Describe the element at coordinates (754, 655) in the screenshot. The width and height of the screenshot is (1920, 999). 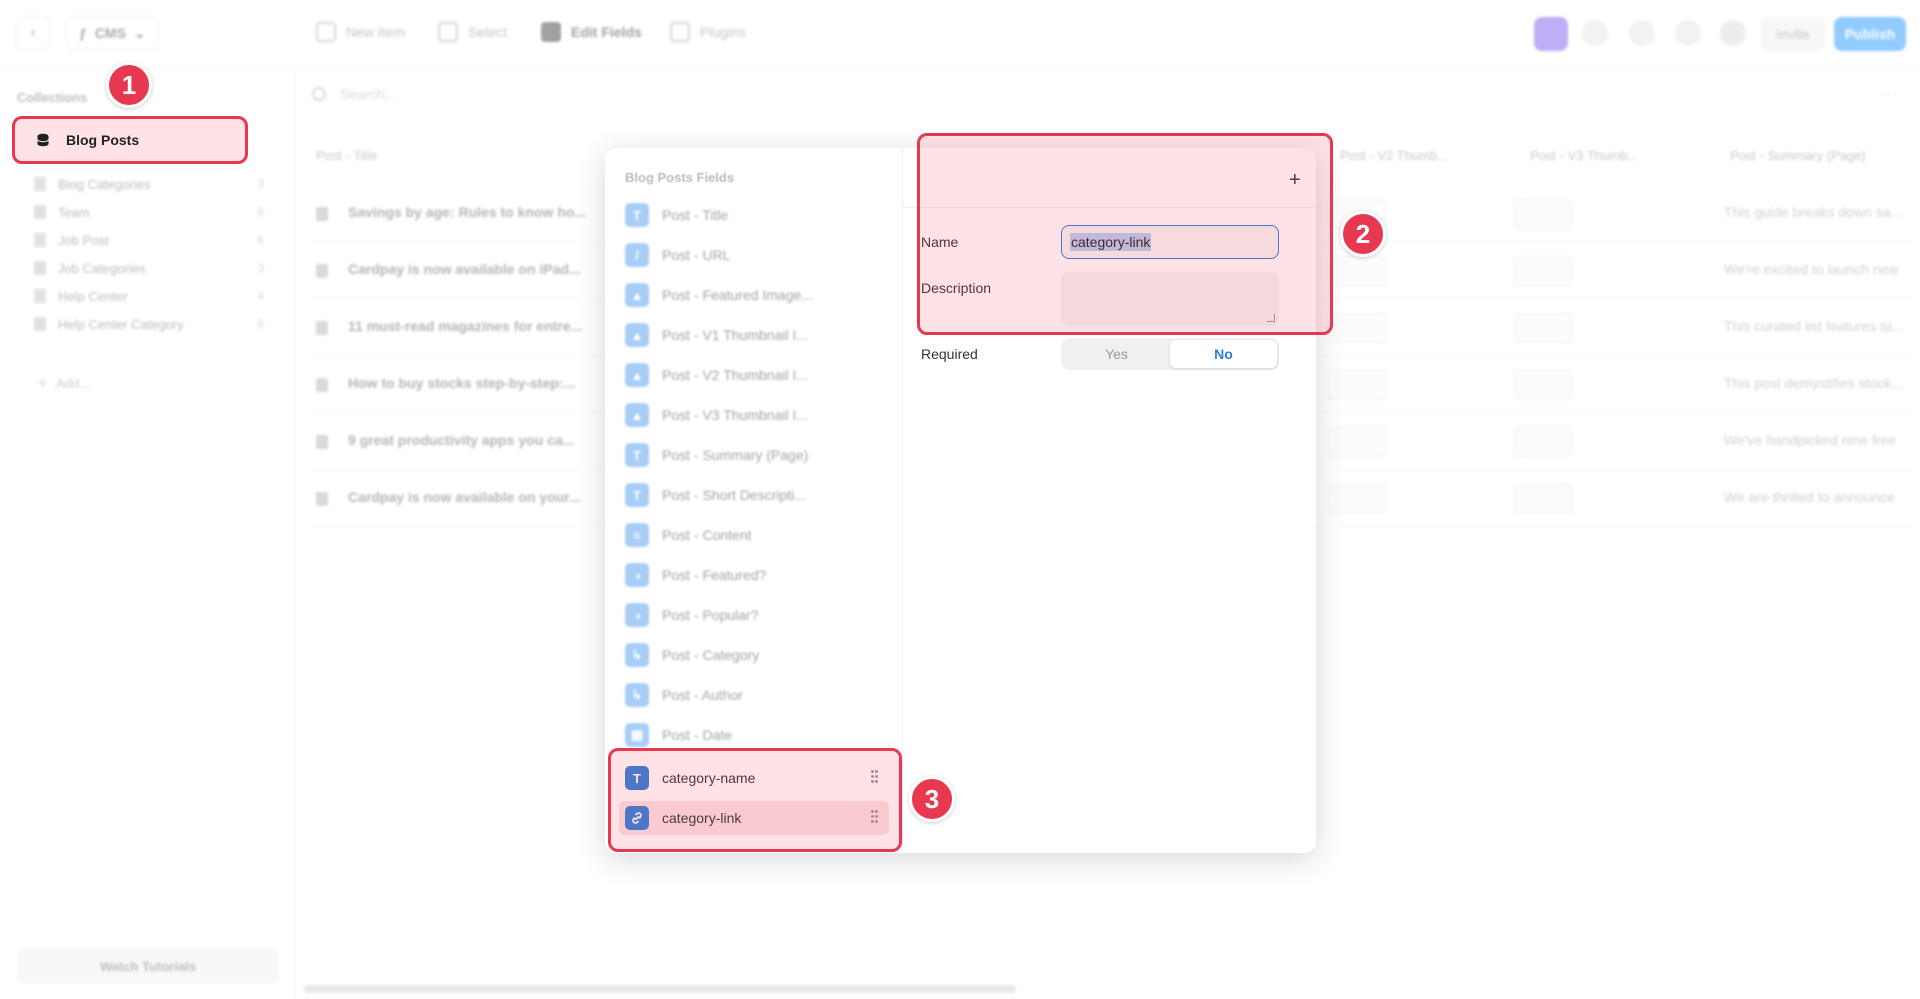
I see `field-item: ↳ Post - Category` at that location.